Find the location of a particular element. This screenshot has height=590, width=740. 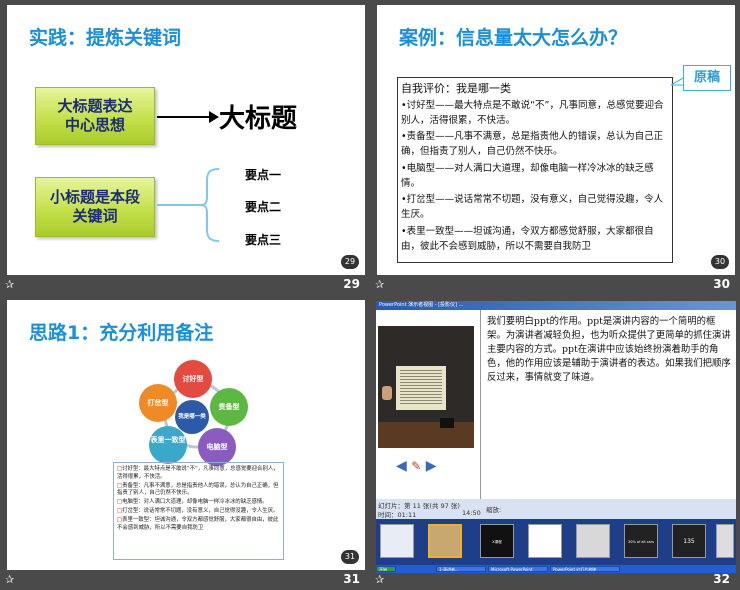

slide-number: 32 is located at coordinates (721, 579).